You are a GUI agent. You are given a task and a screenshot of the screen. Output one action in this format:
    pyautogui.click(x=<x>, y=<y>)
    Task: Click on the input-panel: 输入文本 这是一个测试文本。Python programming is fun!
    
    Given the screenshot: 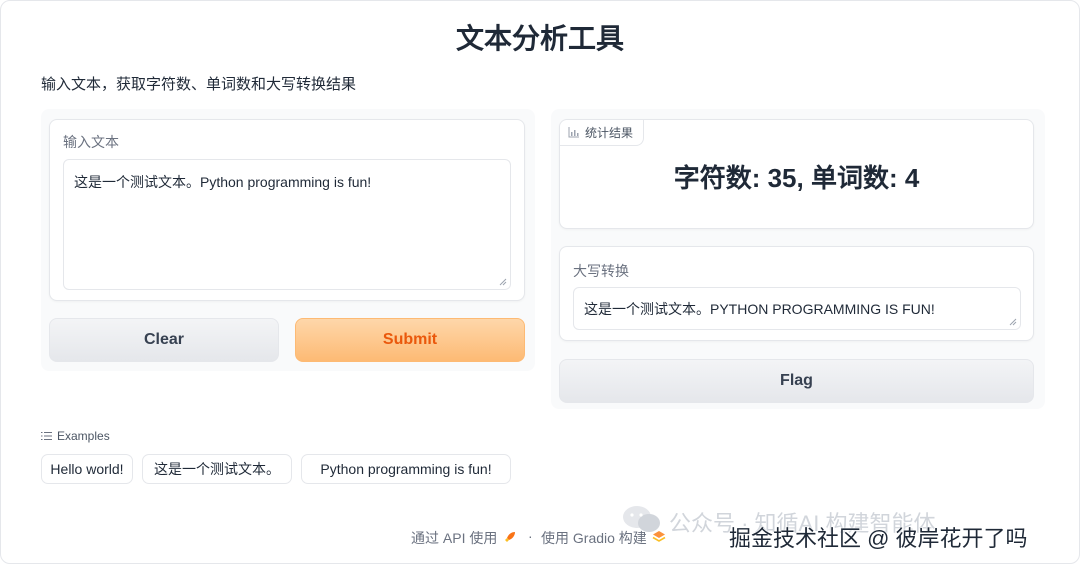 What is the action you would take?
    pyautogui.click(x=287, y=210)
    